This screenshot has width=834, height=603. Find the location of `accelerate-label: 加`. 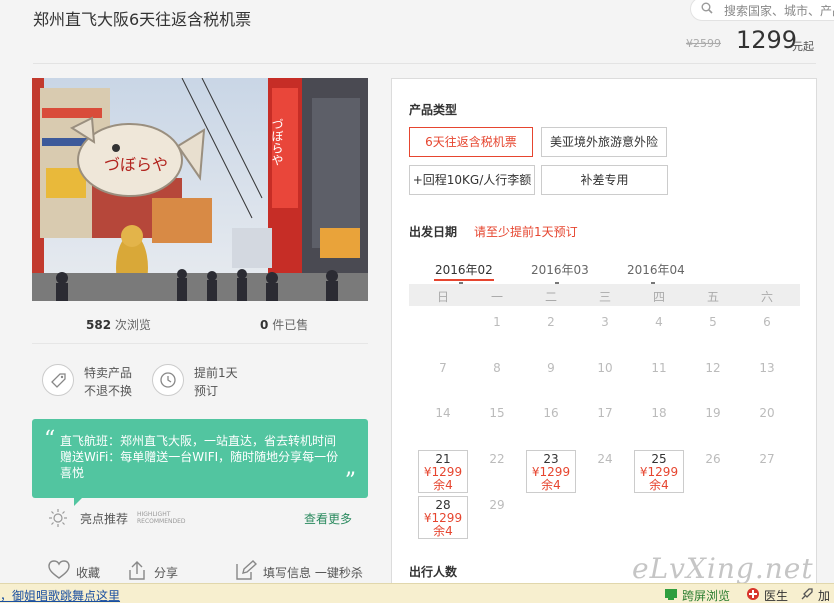

accelerate-label: 加 is located at coordinates (824, 596).